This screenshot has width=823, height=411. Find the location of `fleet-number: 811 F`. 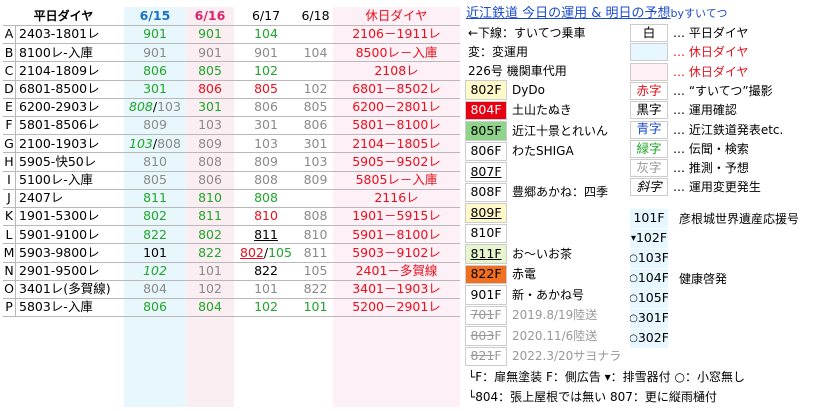

fleet-number: 811 F is located at coordinates (486, 254).